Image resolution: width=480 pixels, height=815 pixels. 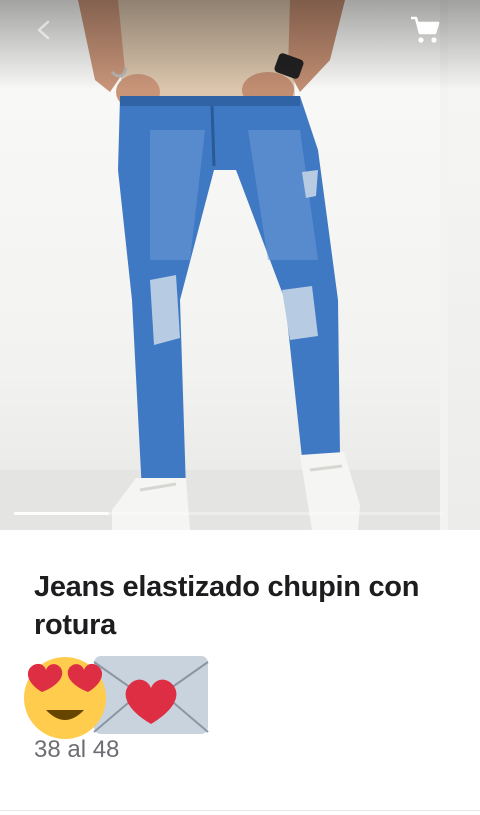 What do you see at coordinates (464, 265) in the screenshot?
I see `next-image-preview` at bounding box center [464, 265].